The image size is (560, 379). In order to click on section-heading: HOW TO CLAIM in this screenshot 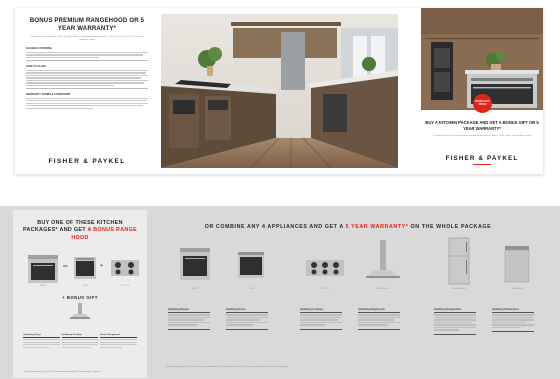, I will do `click(36, 66)`.